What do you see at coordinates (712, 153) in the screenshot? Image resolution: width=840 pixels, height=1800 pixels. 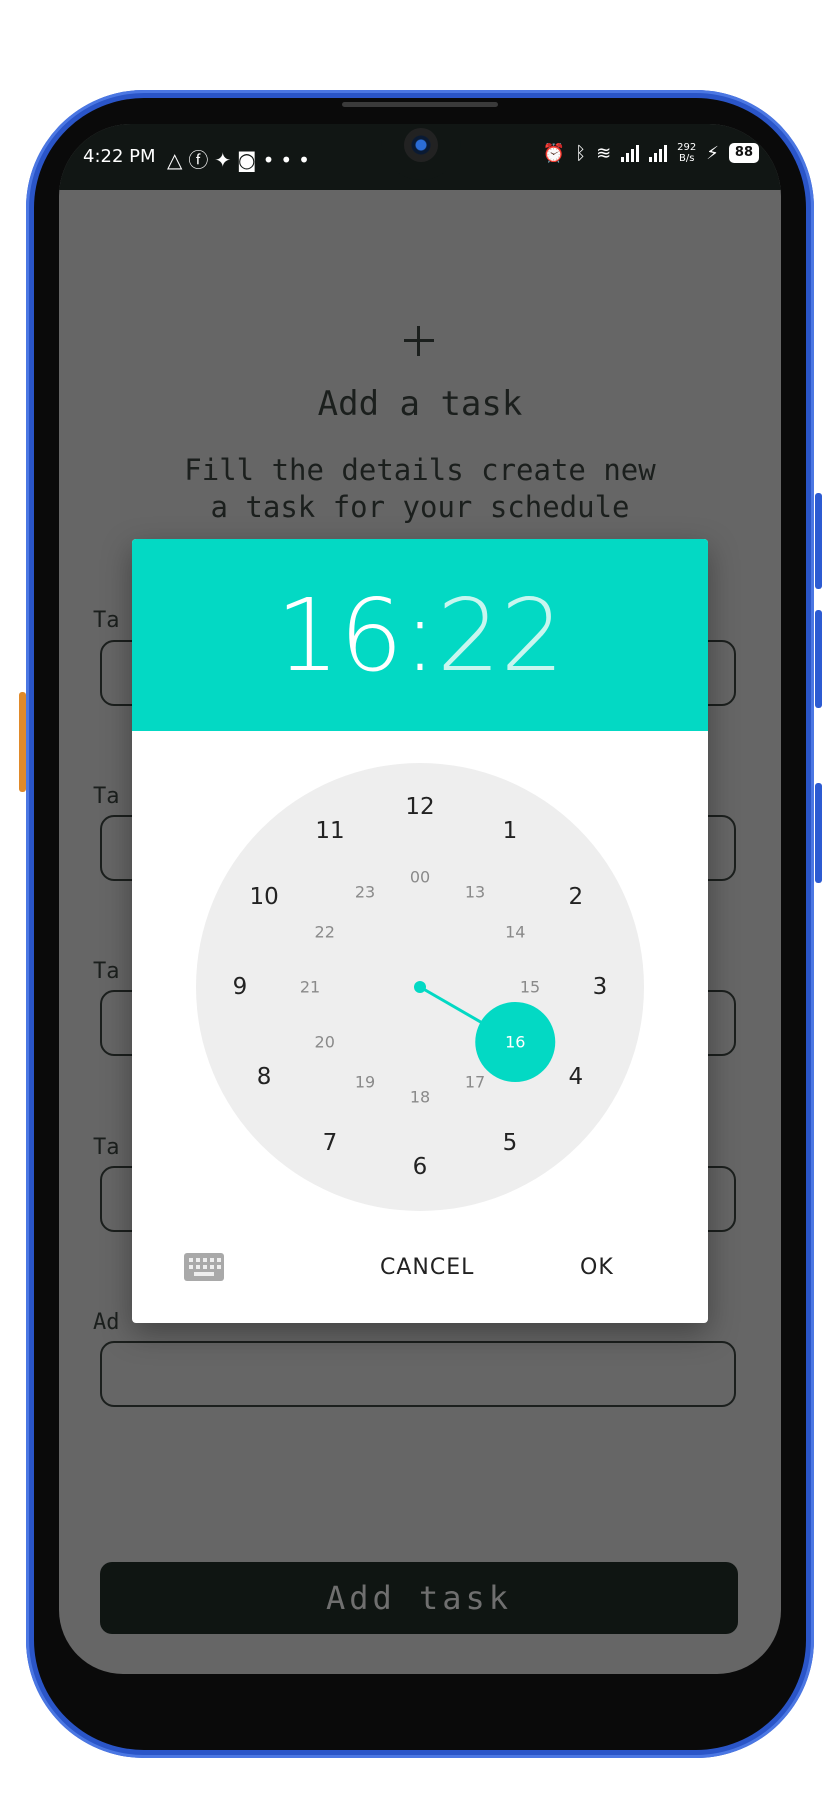 I see `charging-icon: ⚡` at bounding box center [712, 153].